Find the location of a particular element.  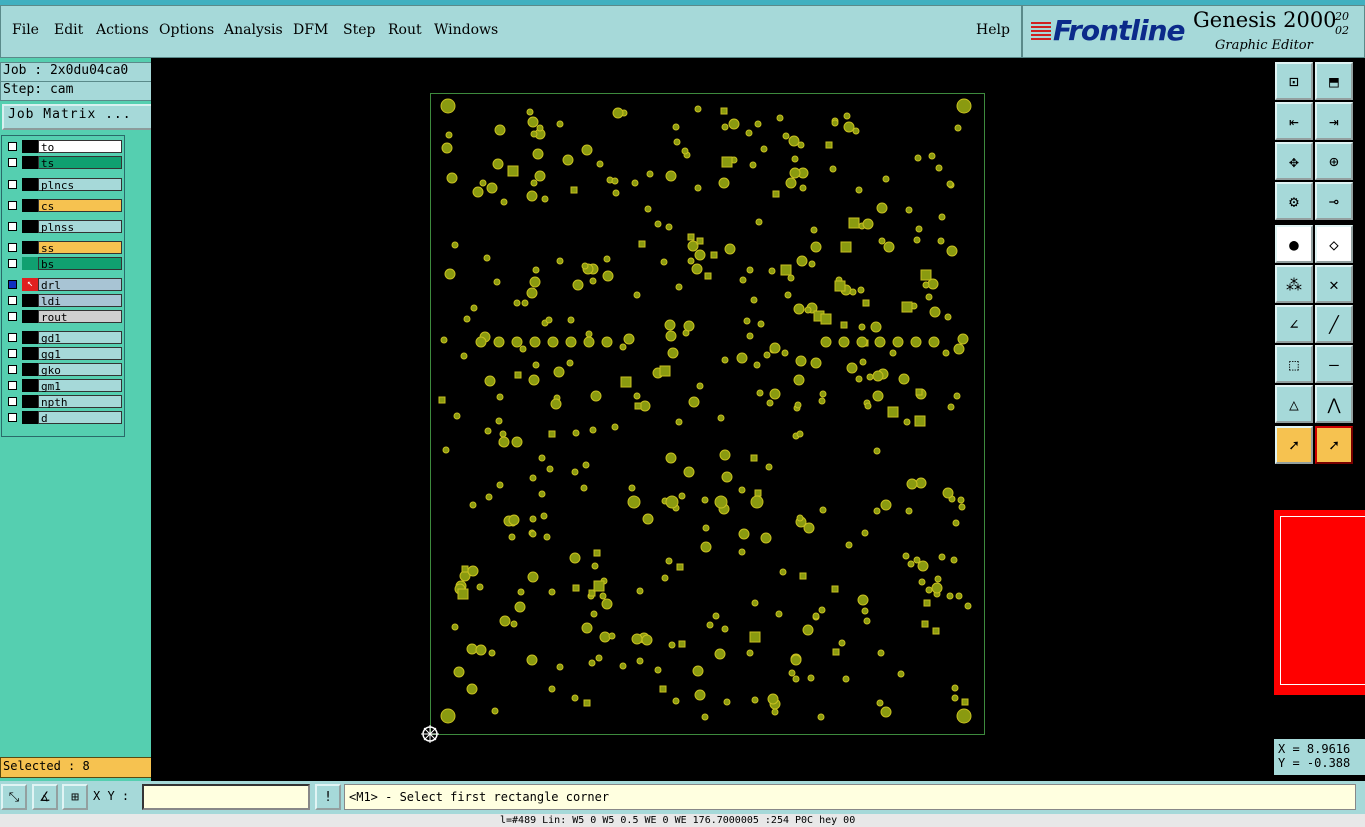

menu-analysis: Analysis is located at coordinates (253, 30).